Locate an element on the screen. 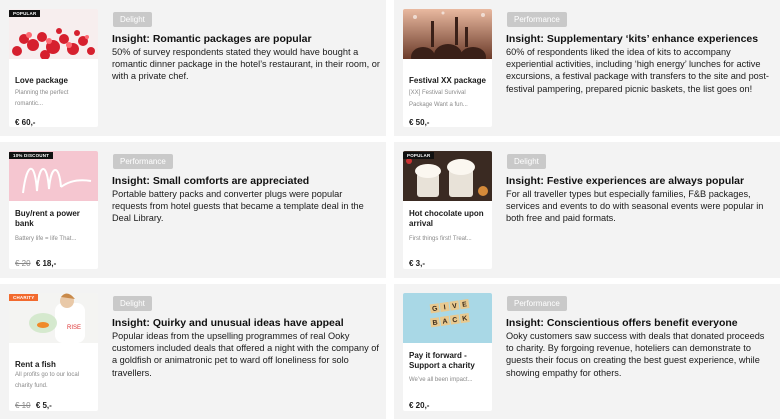  card-title: Buy/rent a power bank is located at coordinates (47, 218).